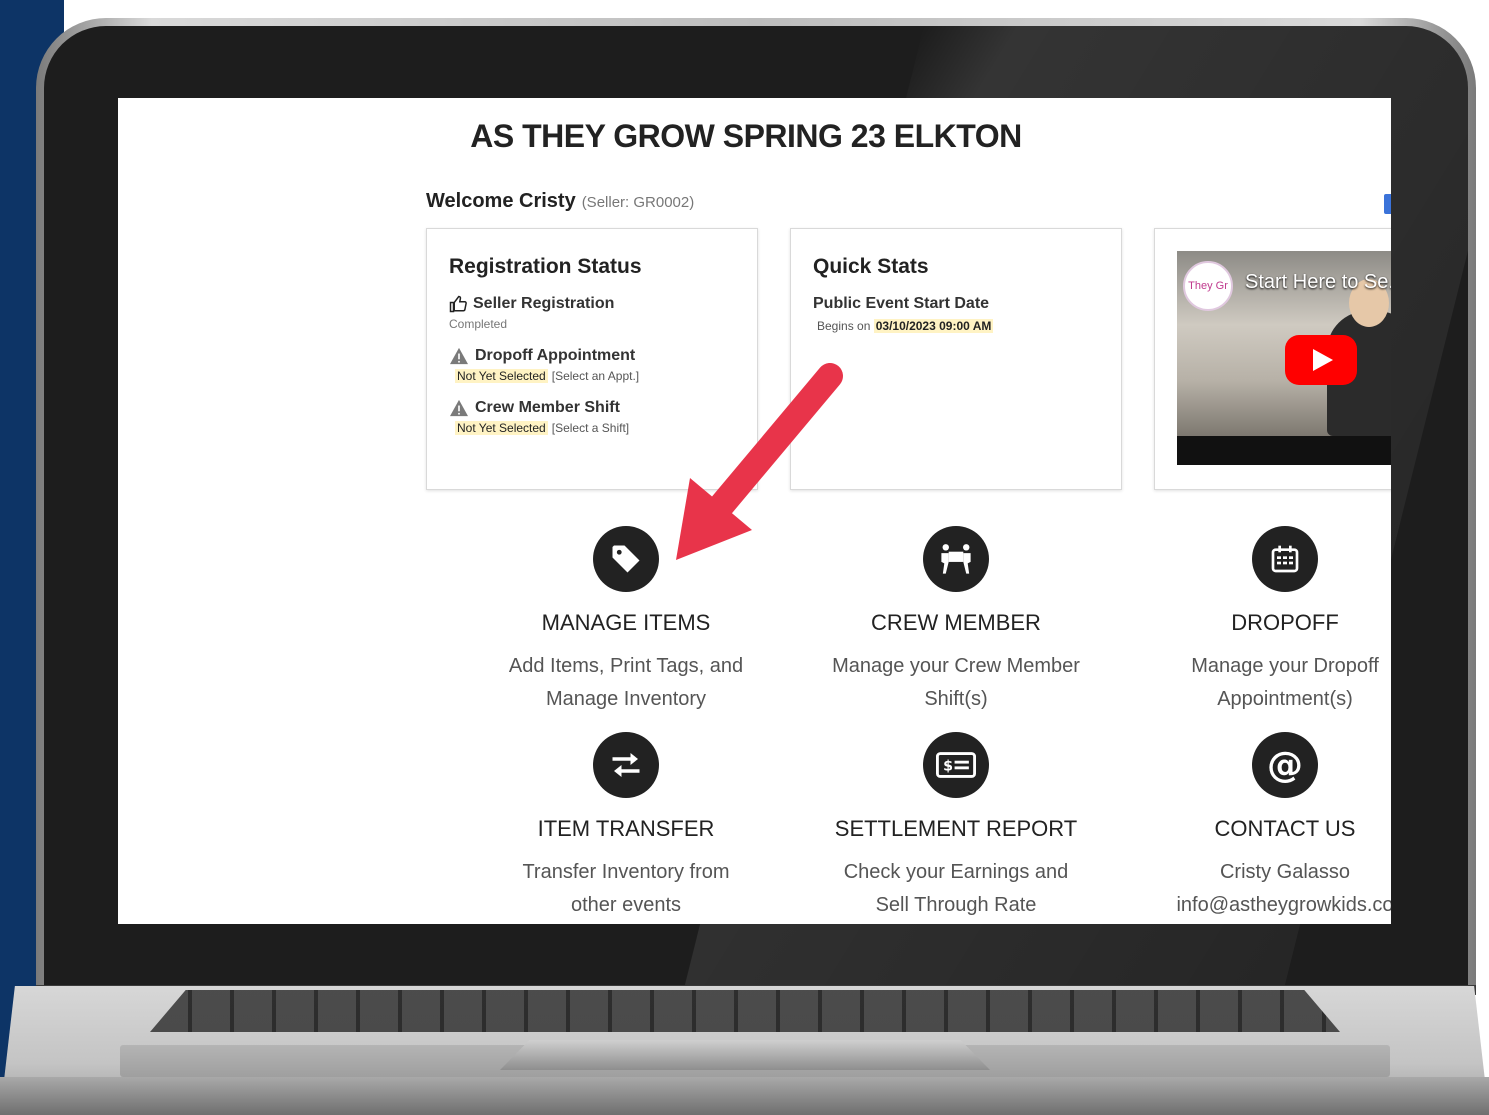 This screenshot has width=1489, height=1115. What do you see at coordinates (1387, 204) in the screenshot?
I see `edit-button` at bounding box center [1387, 204].